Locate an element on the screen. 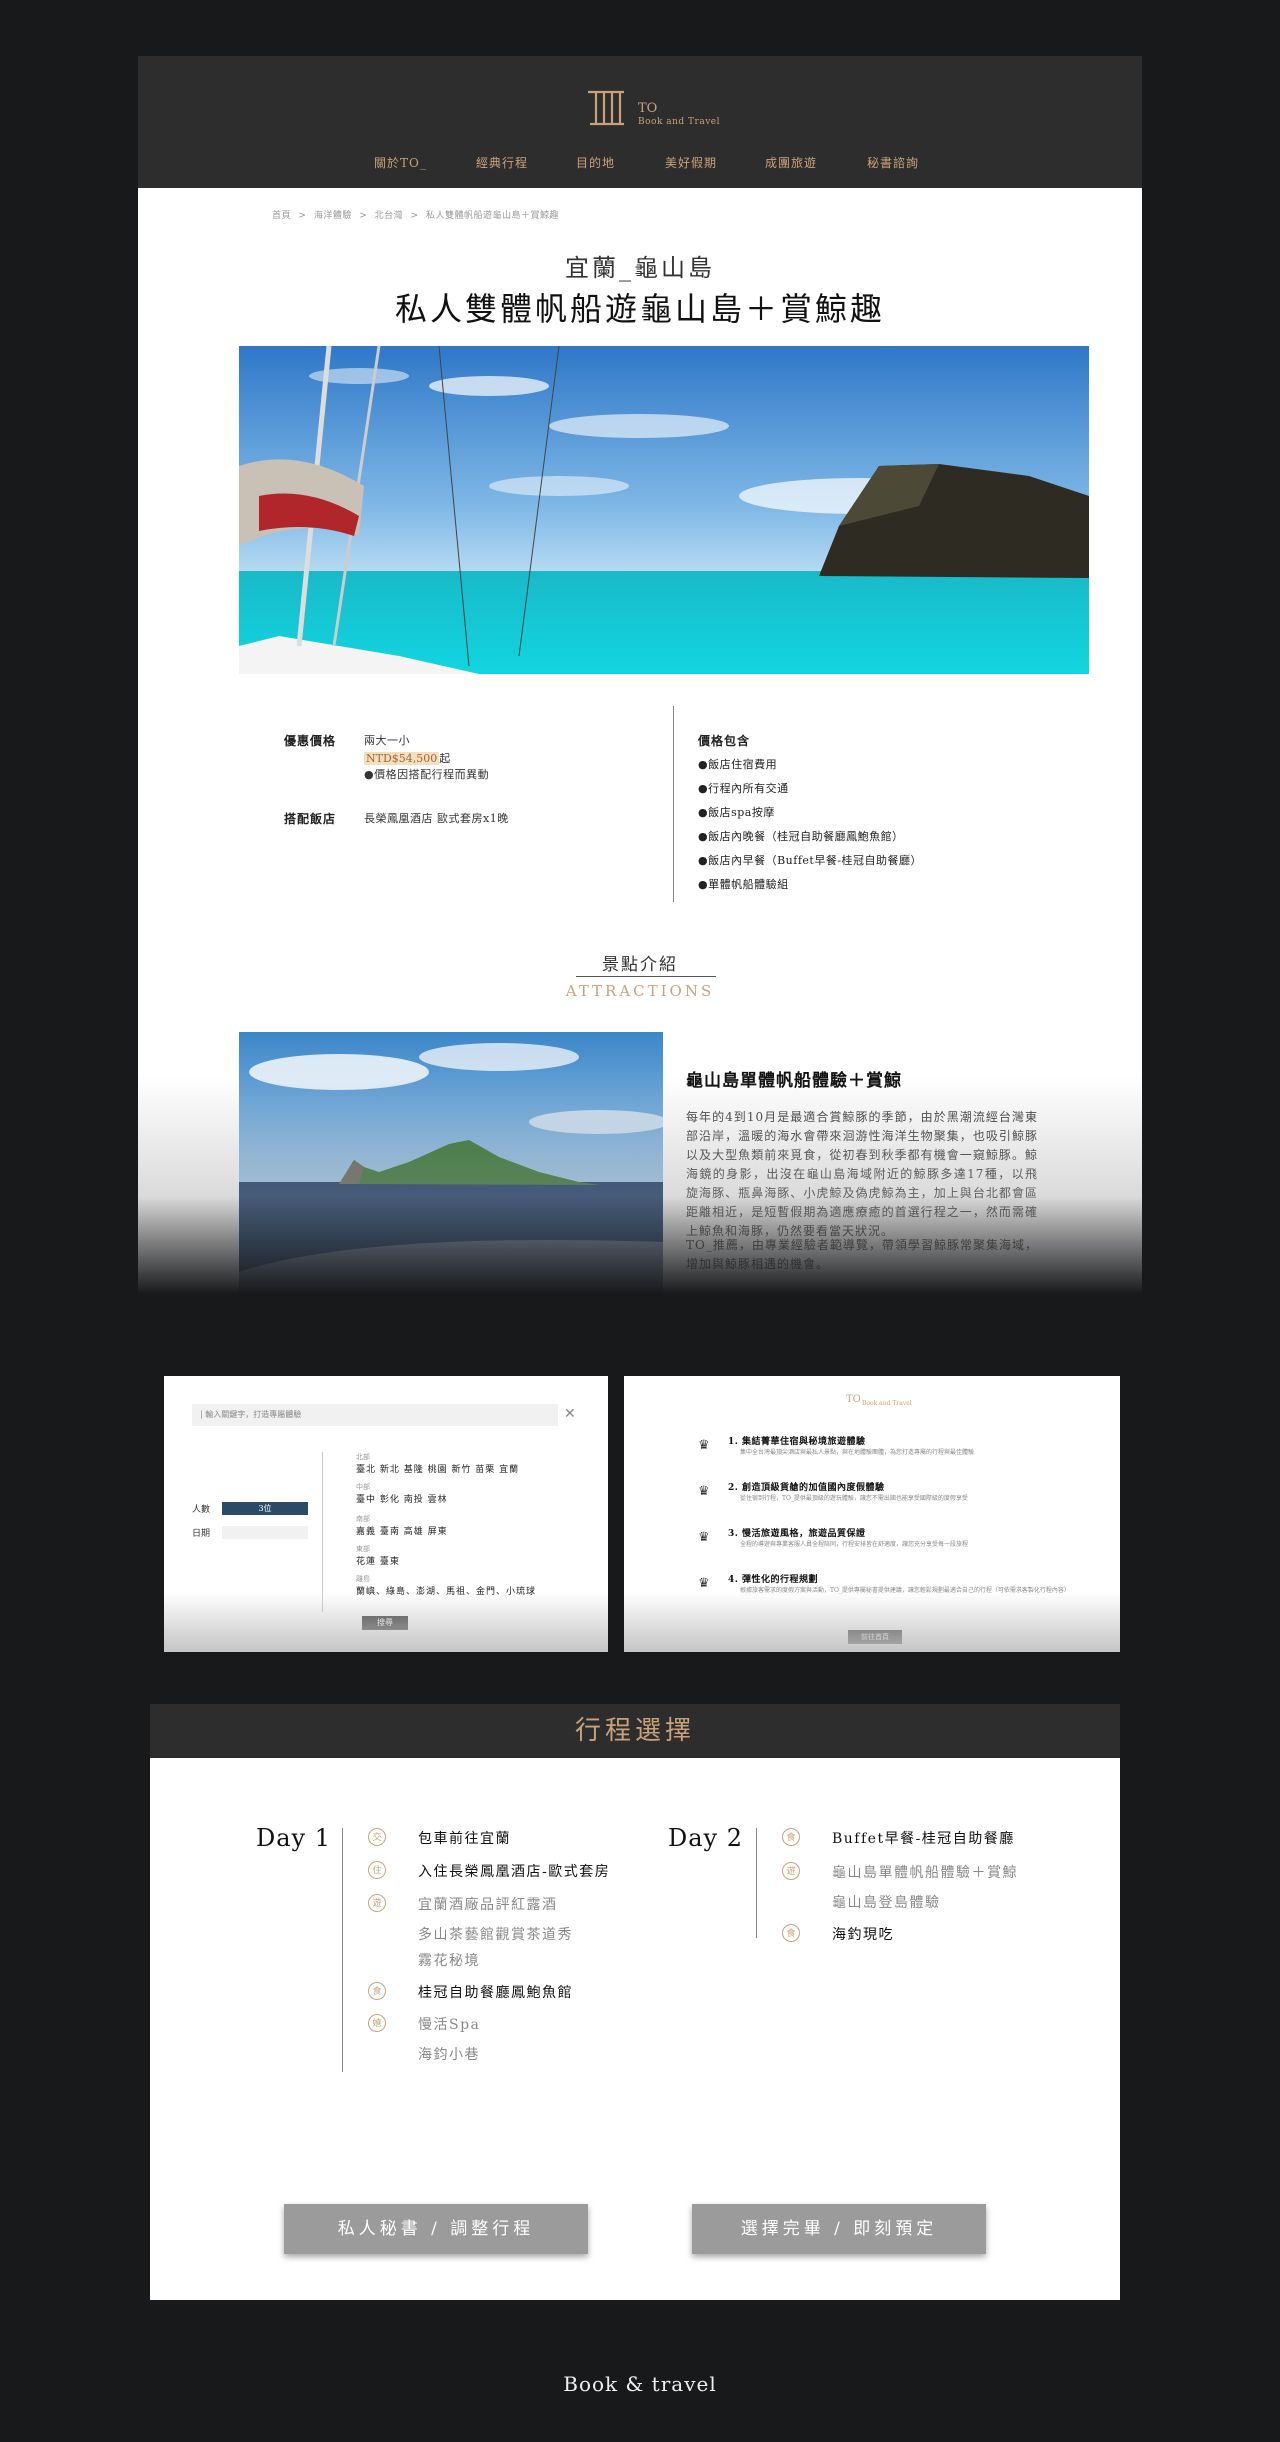 The width and height of the screenshot is (1280, 2442). region-name: 南部 is located at coordinates (363, 1519).